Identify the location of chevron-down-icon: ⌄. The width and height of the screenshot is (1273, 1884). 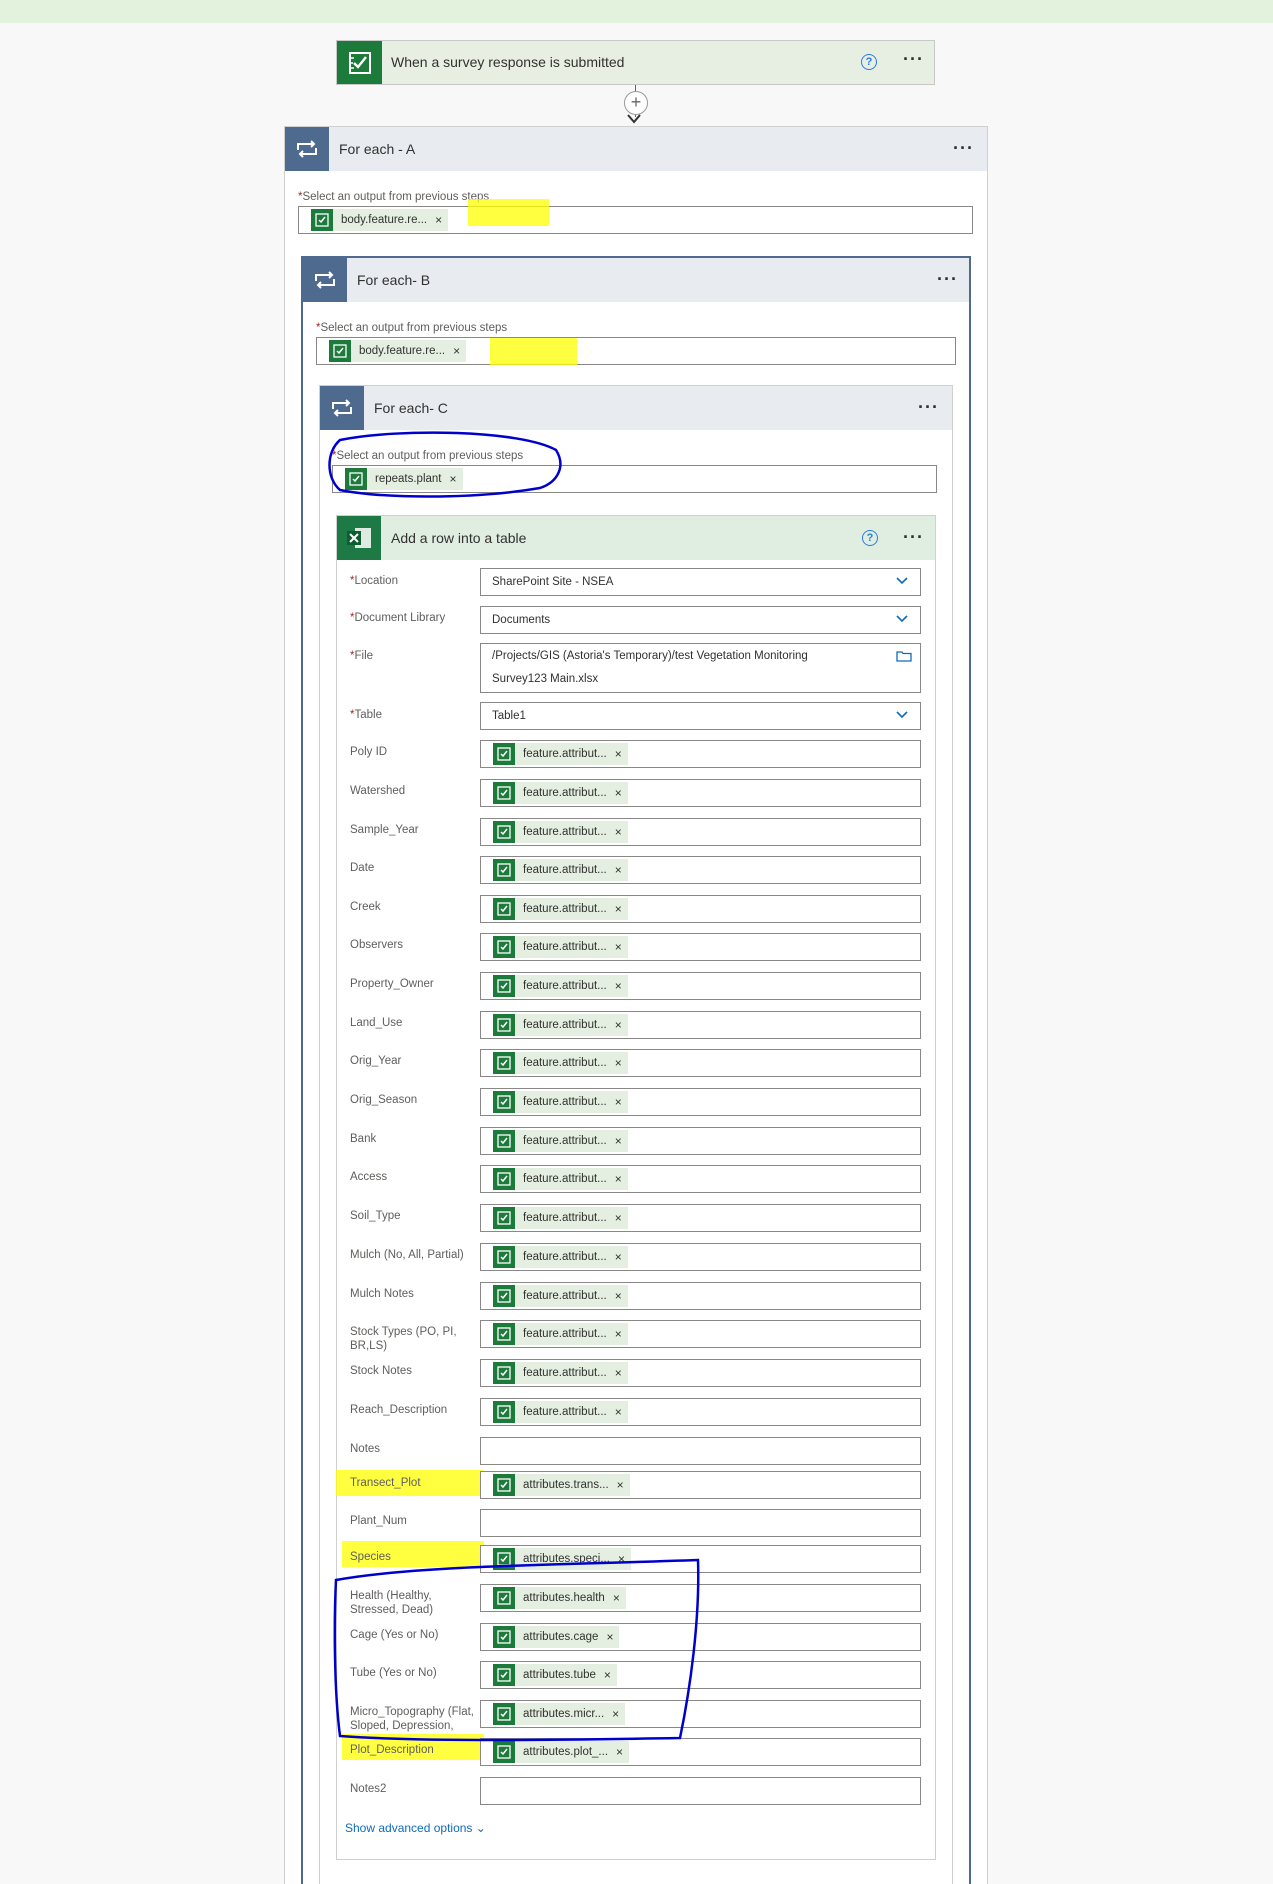
(480, 1828).